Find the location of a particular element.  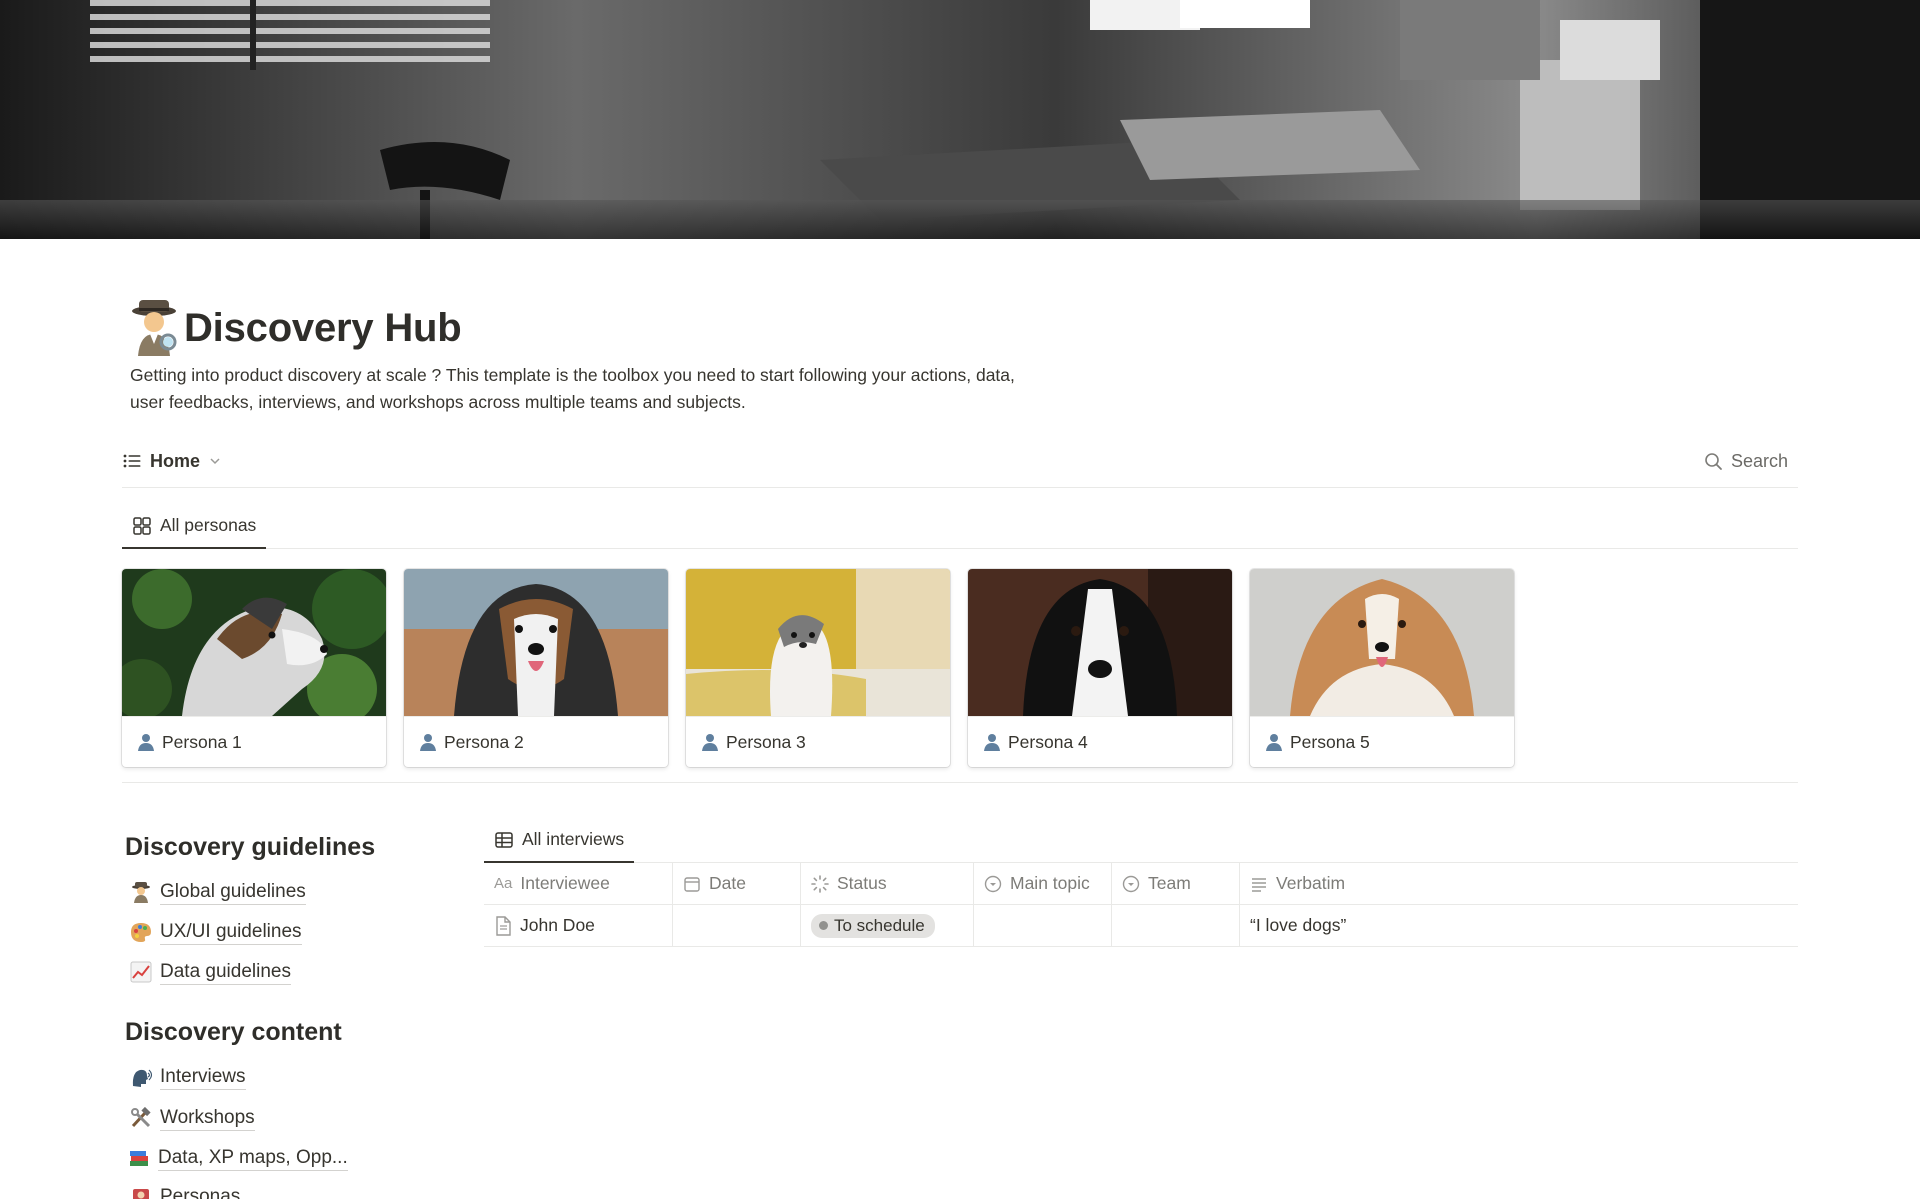

status-badge: To schedule is located at coordinates (873, 925).